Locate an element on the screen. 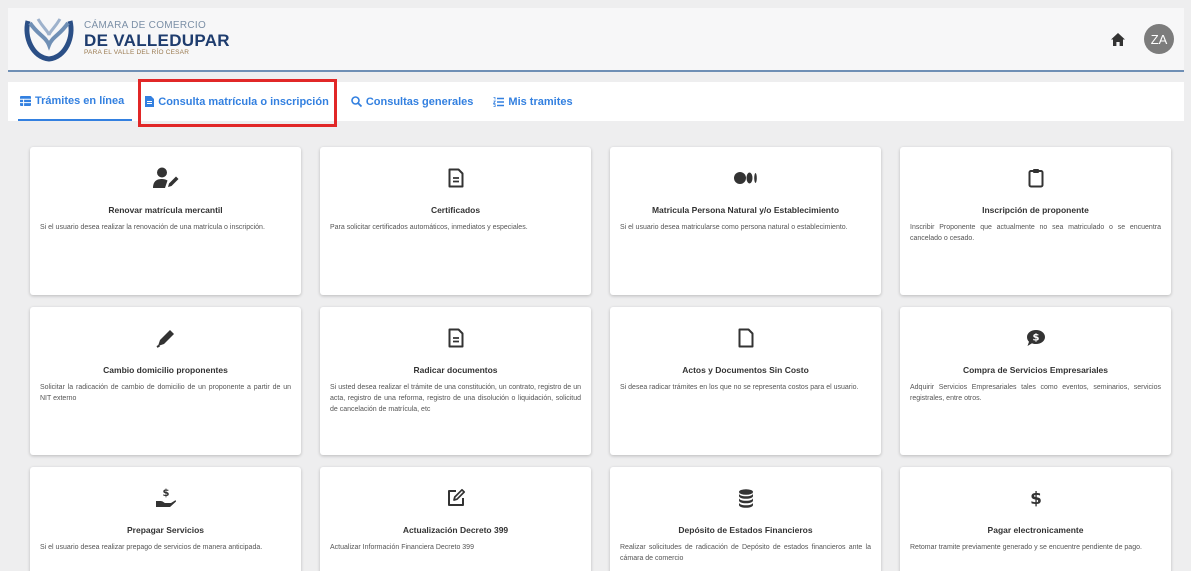 This screenshot has width=1191, height=571. tab-label: Consultas generales is located at coordinates (419, 101).